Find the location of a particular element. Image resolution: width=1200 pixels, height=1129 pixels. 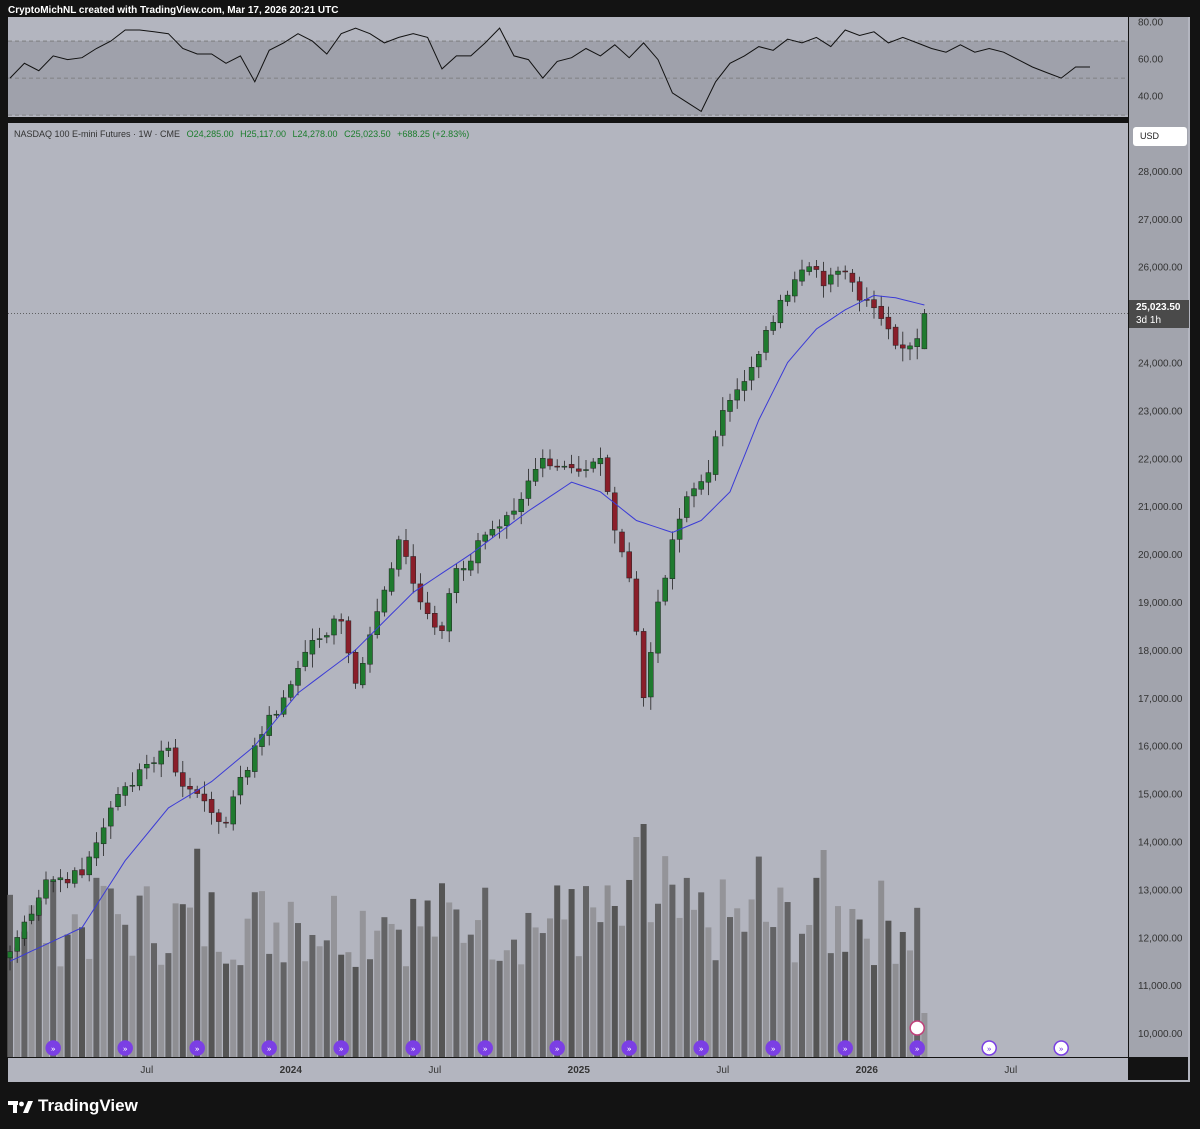

time-tick-label: Jul is located at coordinates (434, 1070).